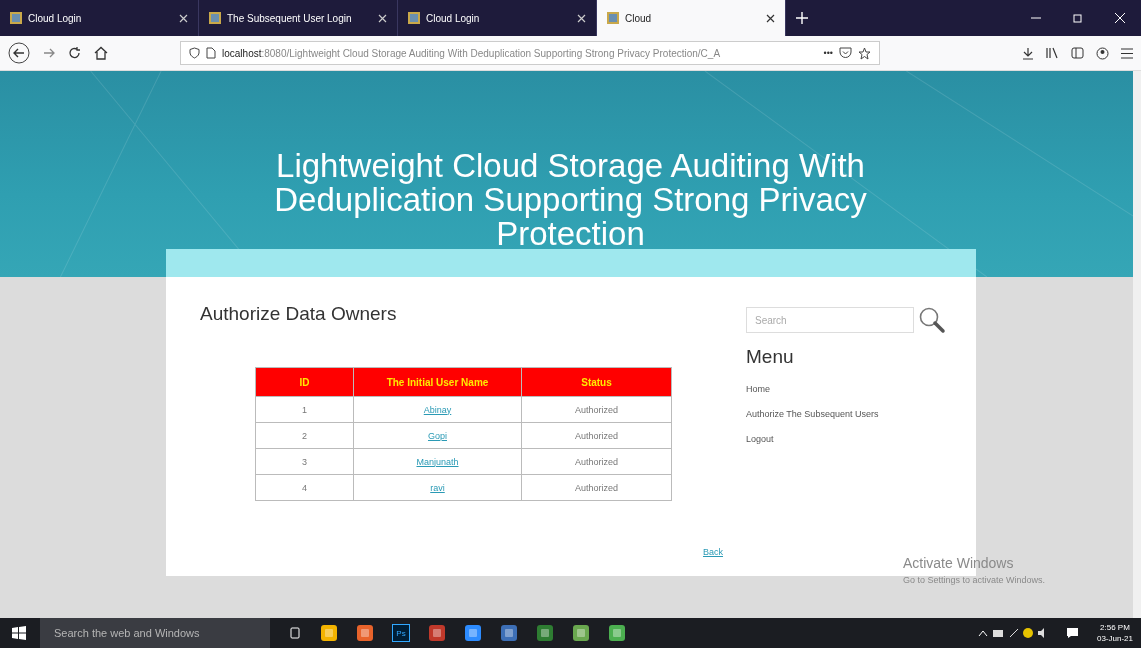 This screenshot has width=1141, height=648. What do you see at coordinates (1127, 53) in the screenshot?
I see `menu-icon` at bounding box center [1127, 53].